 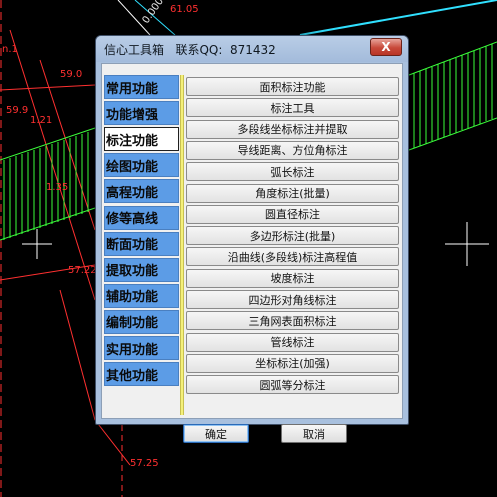 I want to click on category-button: 功能增强, so click(x=141, y=113).